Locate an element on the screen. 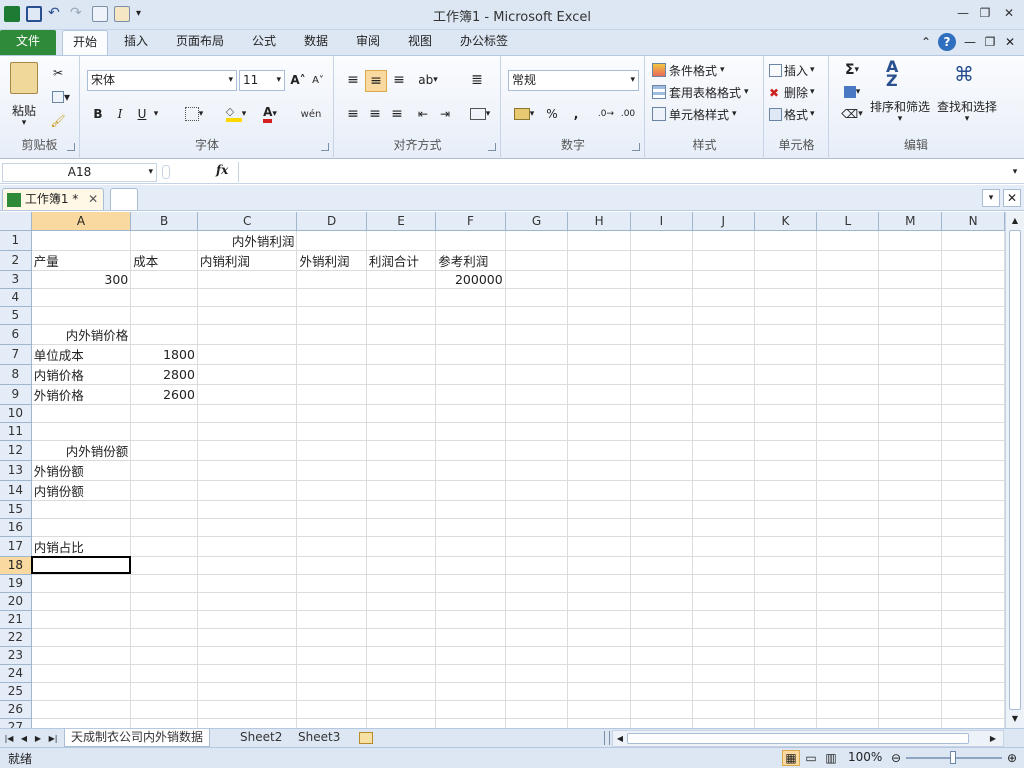 Image resolution: width=1024 pixels, height=768 pixels. cell-a25 is located at coordinates (81, 691).